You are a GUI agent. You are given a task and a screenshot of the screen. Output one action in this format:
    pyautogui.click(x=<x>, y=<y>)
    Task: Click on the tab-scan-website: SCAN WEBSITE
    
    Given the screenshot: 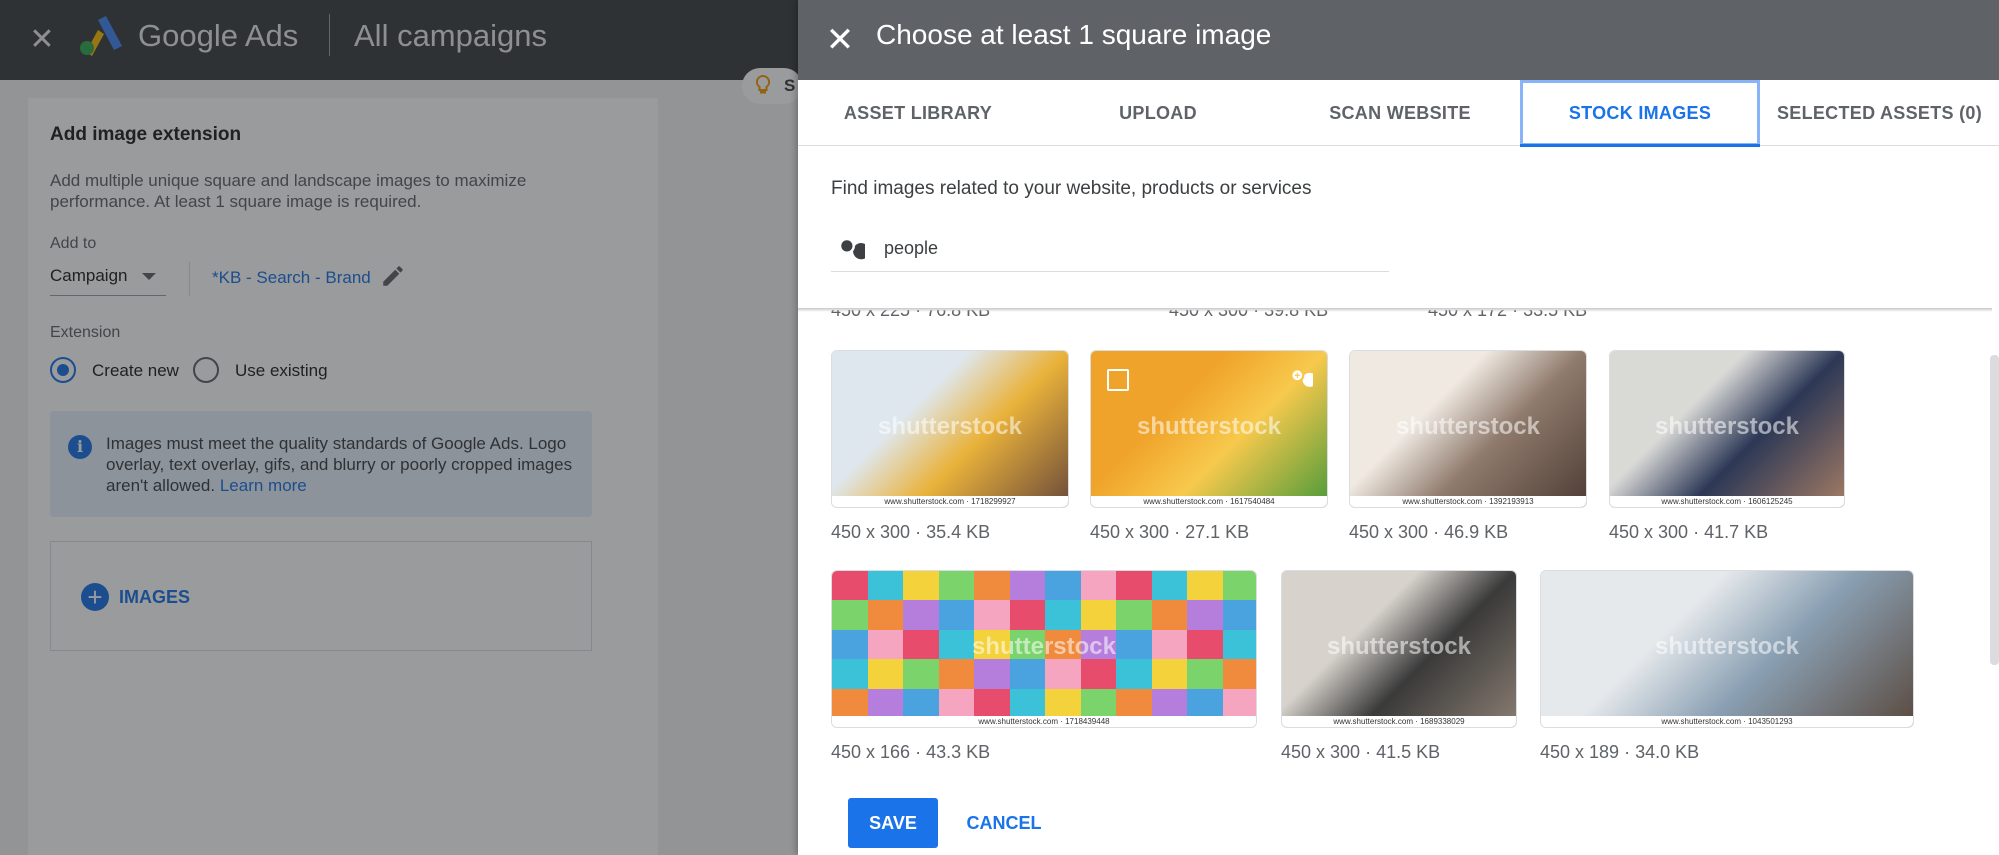 What is the action you would take?
    pyautogui.click(x=1400, y=113)
    